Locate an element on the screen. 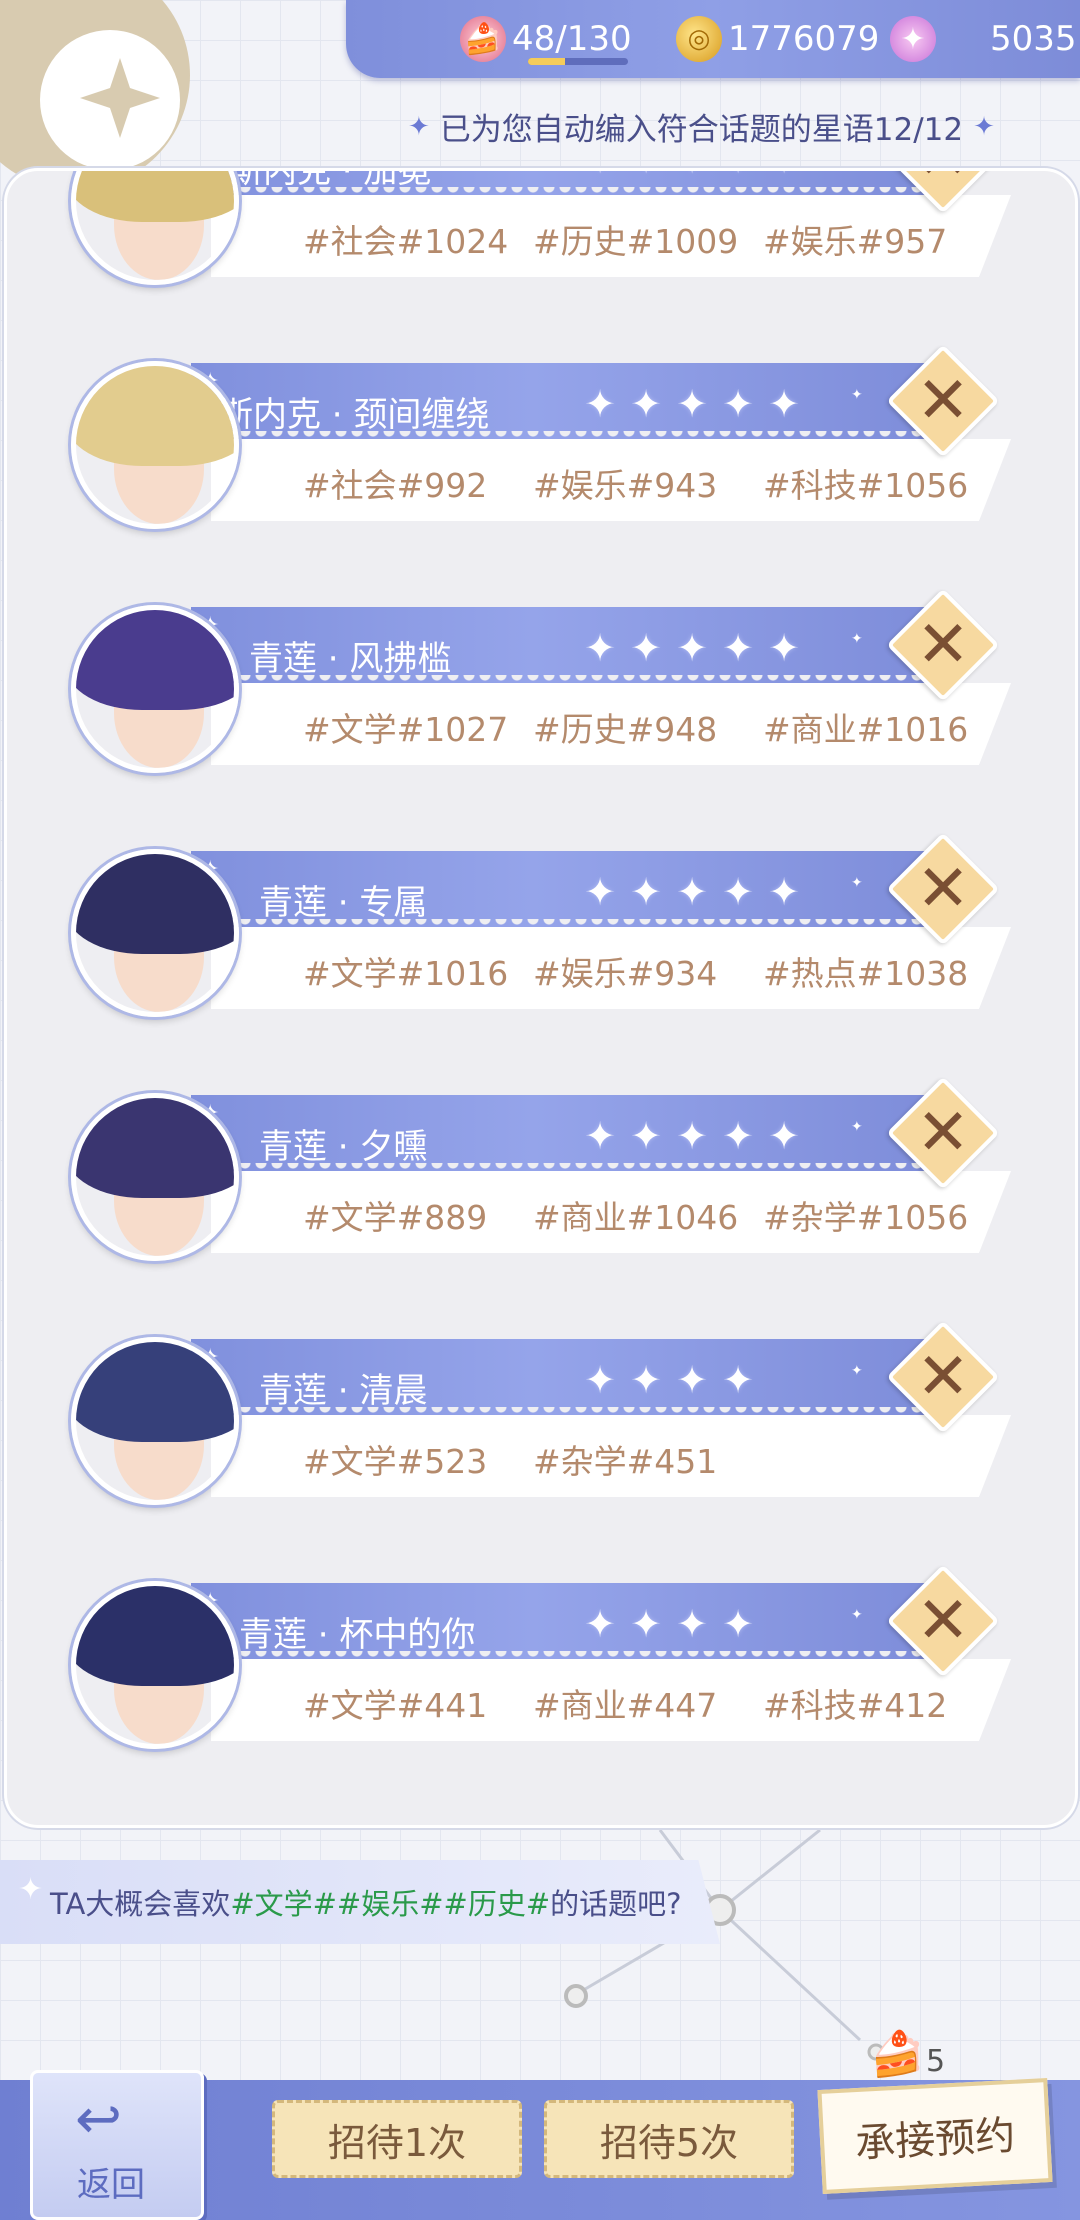 Image resolution: width=1080 pixels, height=2220 pixels. coin-counter: ◎ 1776079 is located at coordinates (777, 39).